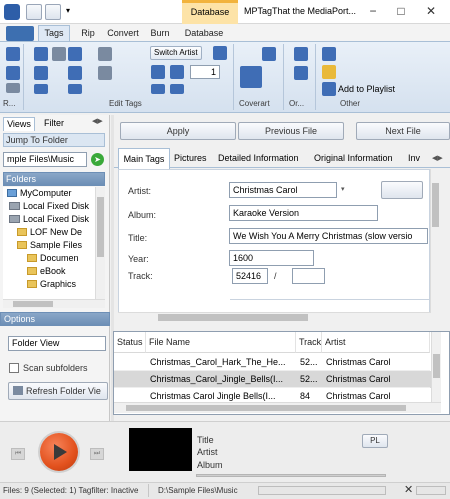 Image resolution: width=450 pixels, height=499 pixels. I want to click on artist-combo: Christmas Carol, so click(283, 190).